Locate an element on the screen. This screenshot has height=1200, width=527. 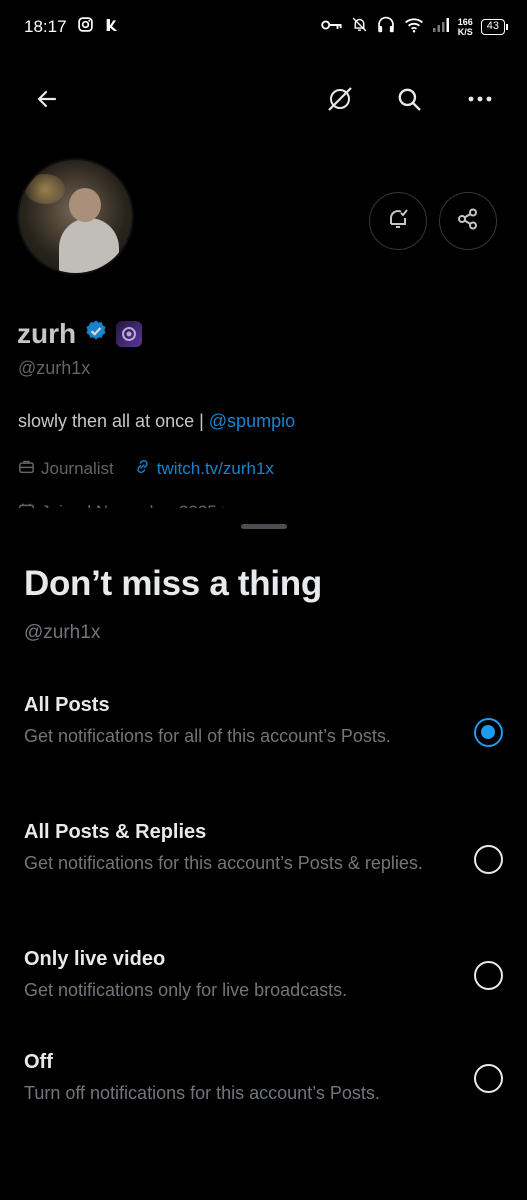
sheet-handle: @zurh1x is located at coordinates (62, 632).